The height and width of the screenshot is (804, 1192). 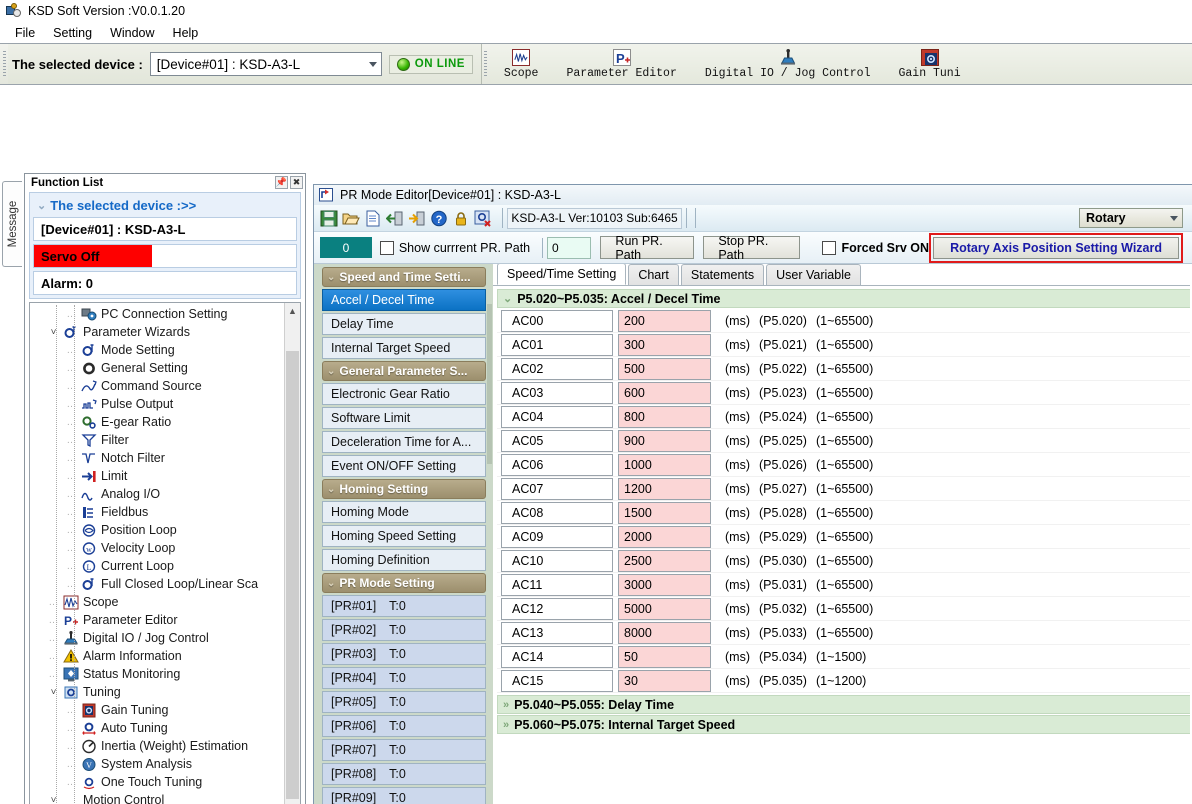 What do you see at coordinates (521, 64) in the screenshot?
I see `toolbar-button-scope: Scope` at bounding box center [521, 64].